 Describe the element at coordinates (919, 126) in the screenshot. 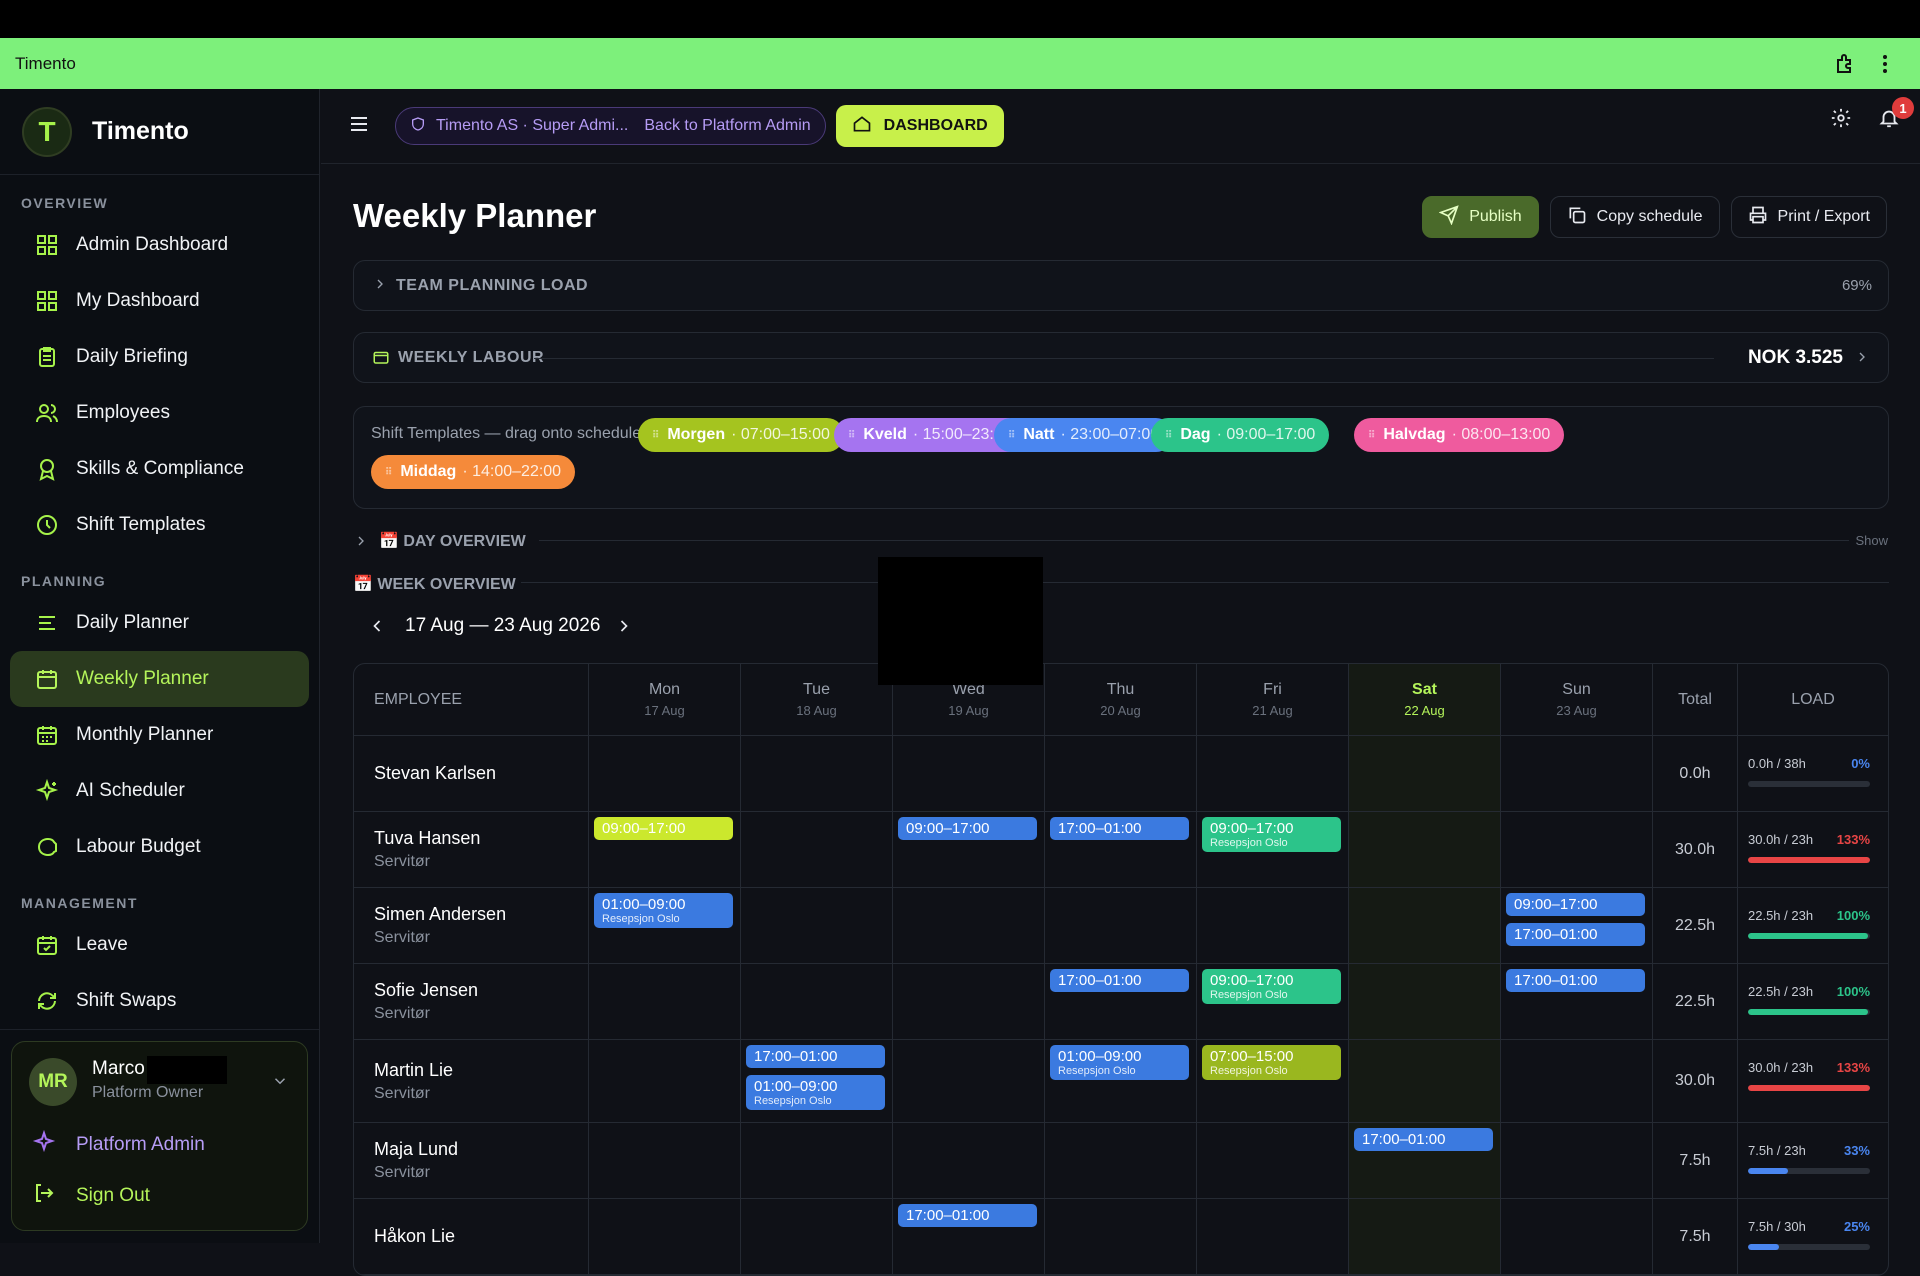

I see `dashboard-button: DASHBOARD` at that location.